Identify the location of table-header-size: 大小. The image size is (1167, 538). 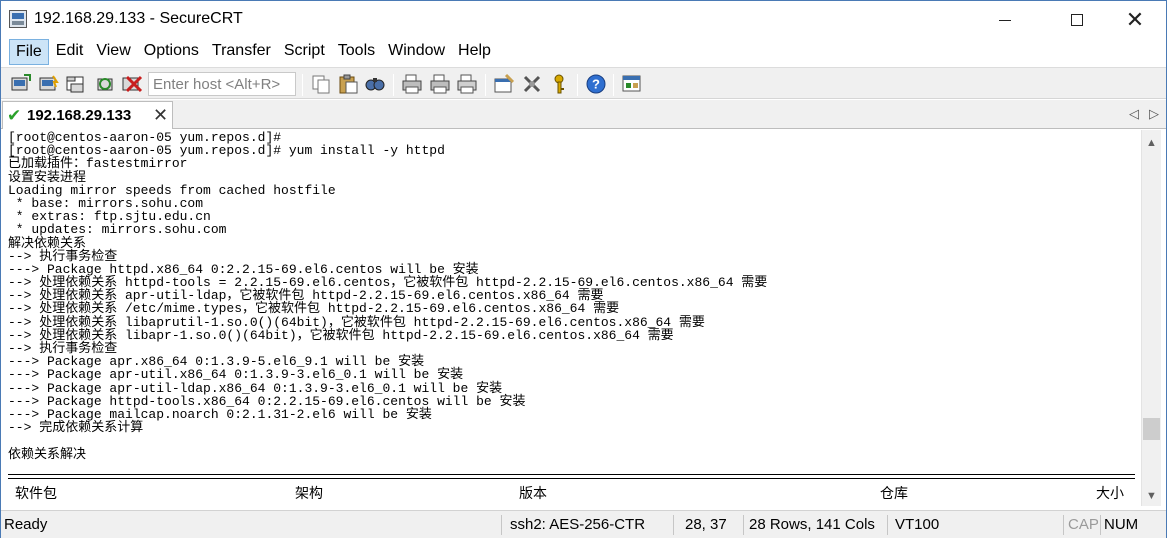
(1110, 493).